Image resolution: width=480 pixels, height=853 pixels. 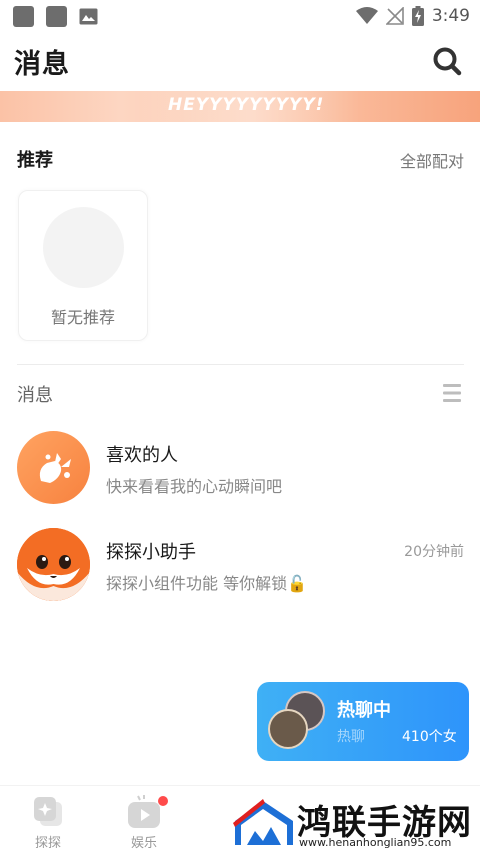 What do you see at coordinates (35, 395) in the screenshot?
I see `messages-section-title: 消息` at bounding box center [35, 395].